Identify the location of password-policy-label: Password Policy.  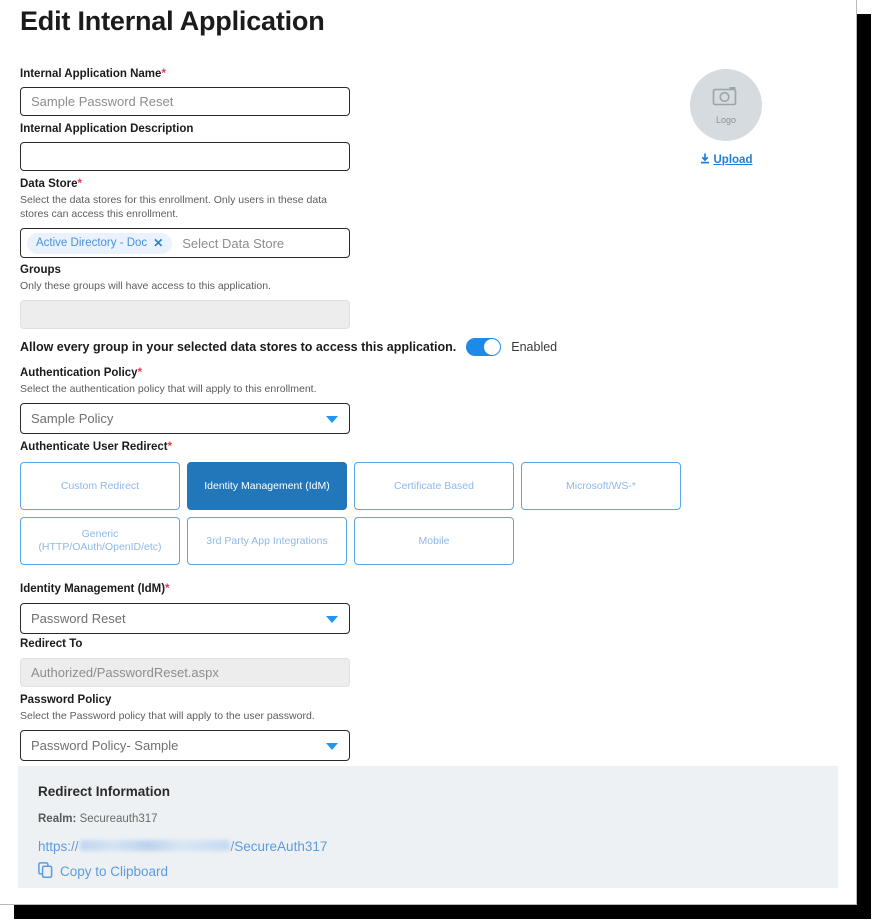
(66, 700).